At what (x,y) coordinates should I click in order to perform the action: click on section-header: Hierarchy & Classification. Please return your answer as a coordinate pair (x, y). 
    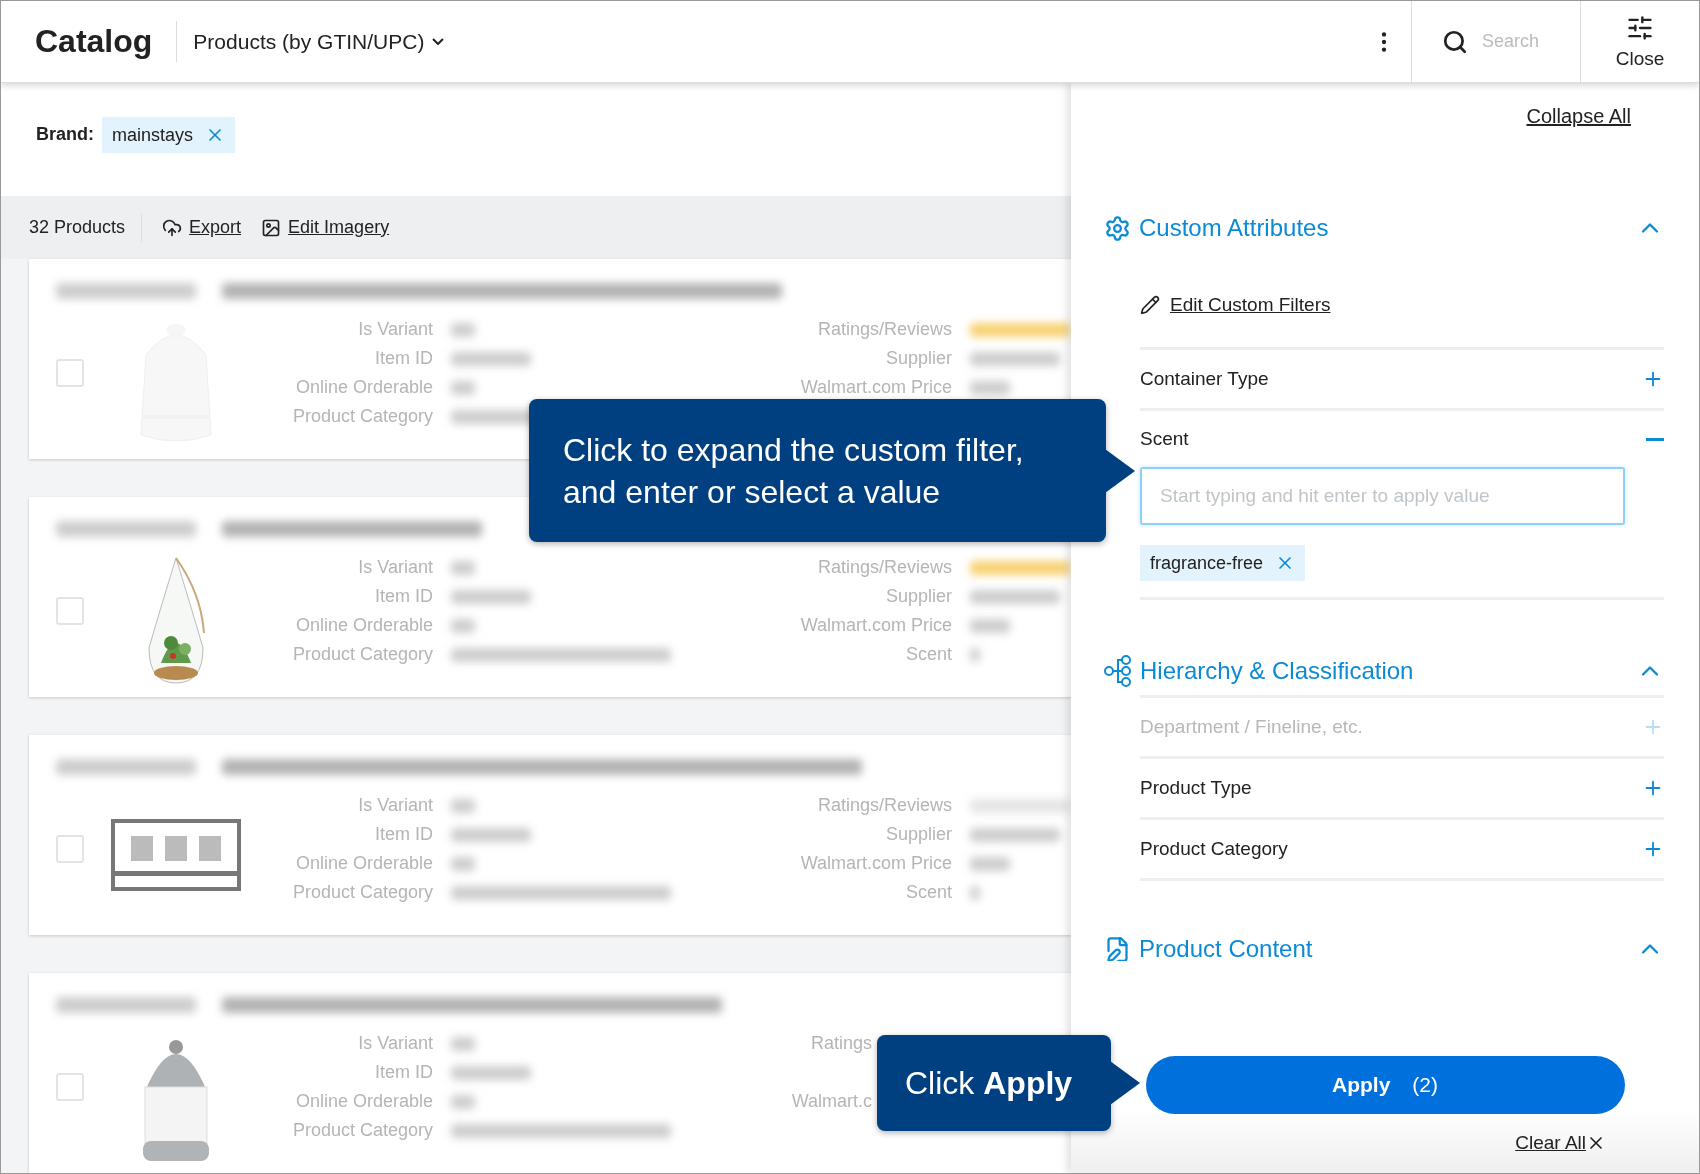
    Looking at the image, I should click on (1384, 671).